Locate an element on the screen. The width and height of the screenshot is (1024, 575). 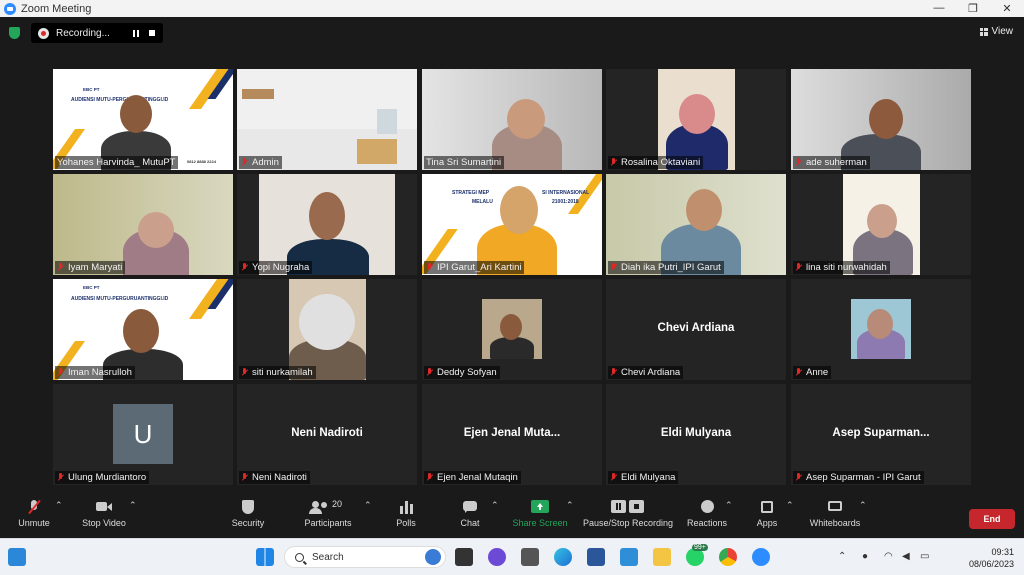
participants-button: 20 Participants is located at coordinates (328, 513).